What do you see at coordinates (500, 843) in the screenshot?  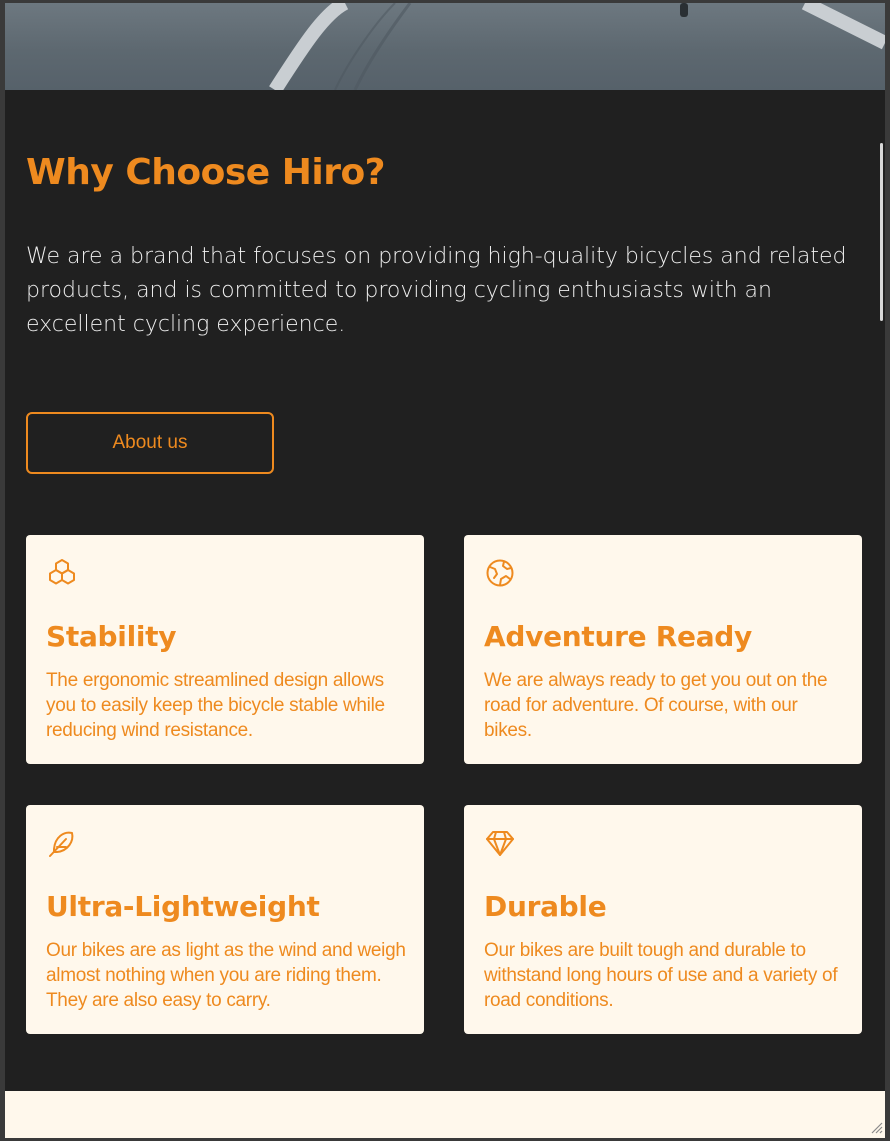 I see `diamond-icon` at bounding box center [500, 843].